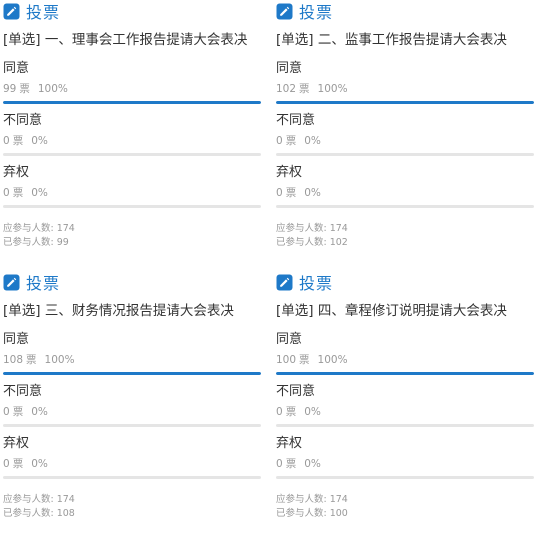 This screenshot has width=545, height=545. Describe the element at coordinates (316, 283) in the screenshot. I see `vote-card-title: 投票` at that location.